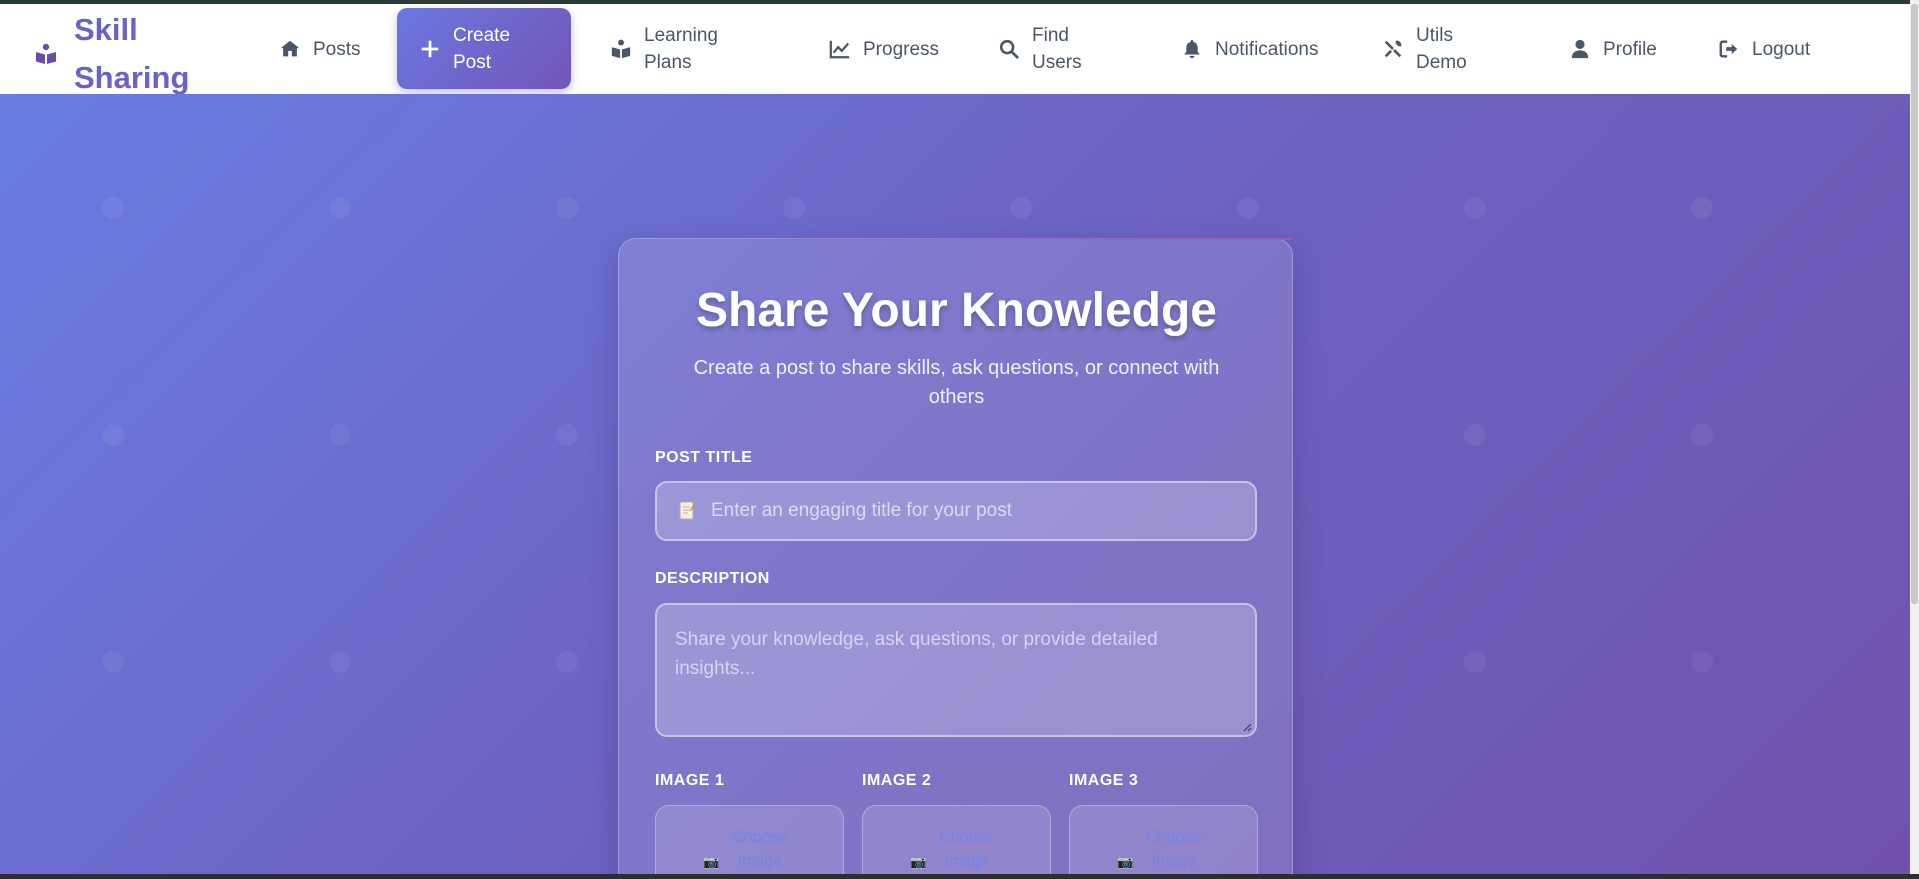  Describe the element at coordinates (1630, 49) in the screenshot. I see `nav-profile-label: Profile` at that location.